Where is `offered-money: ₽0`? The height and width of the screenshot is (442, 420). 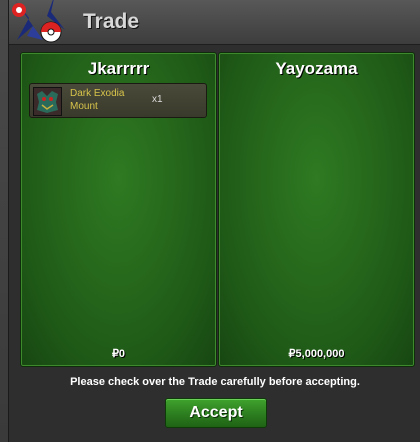
offered-money: ₽0 is located at coordinates (118, 354).